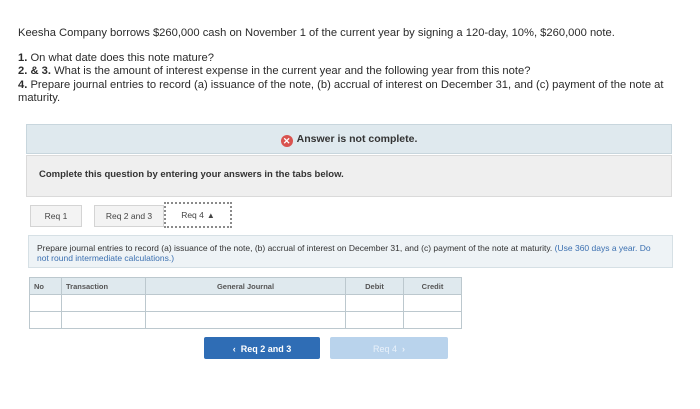 The height and width of the screenshot is (409, 700). I want to click on column-header-no: No, so click(45, 286).